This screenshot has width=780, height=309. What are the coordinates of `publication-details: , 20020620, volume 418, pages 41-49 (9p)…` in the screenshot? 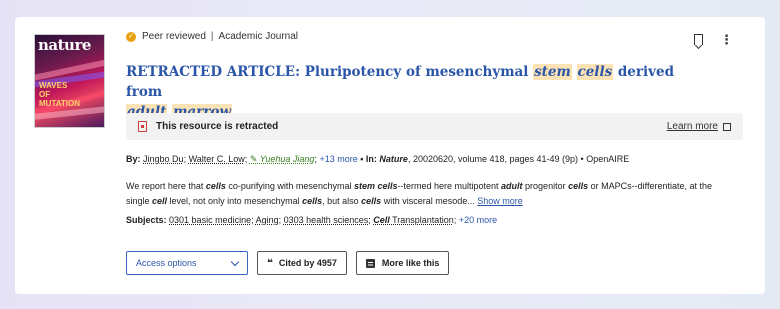 It's located at (518, 159).